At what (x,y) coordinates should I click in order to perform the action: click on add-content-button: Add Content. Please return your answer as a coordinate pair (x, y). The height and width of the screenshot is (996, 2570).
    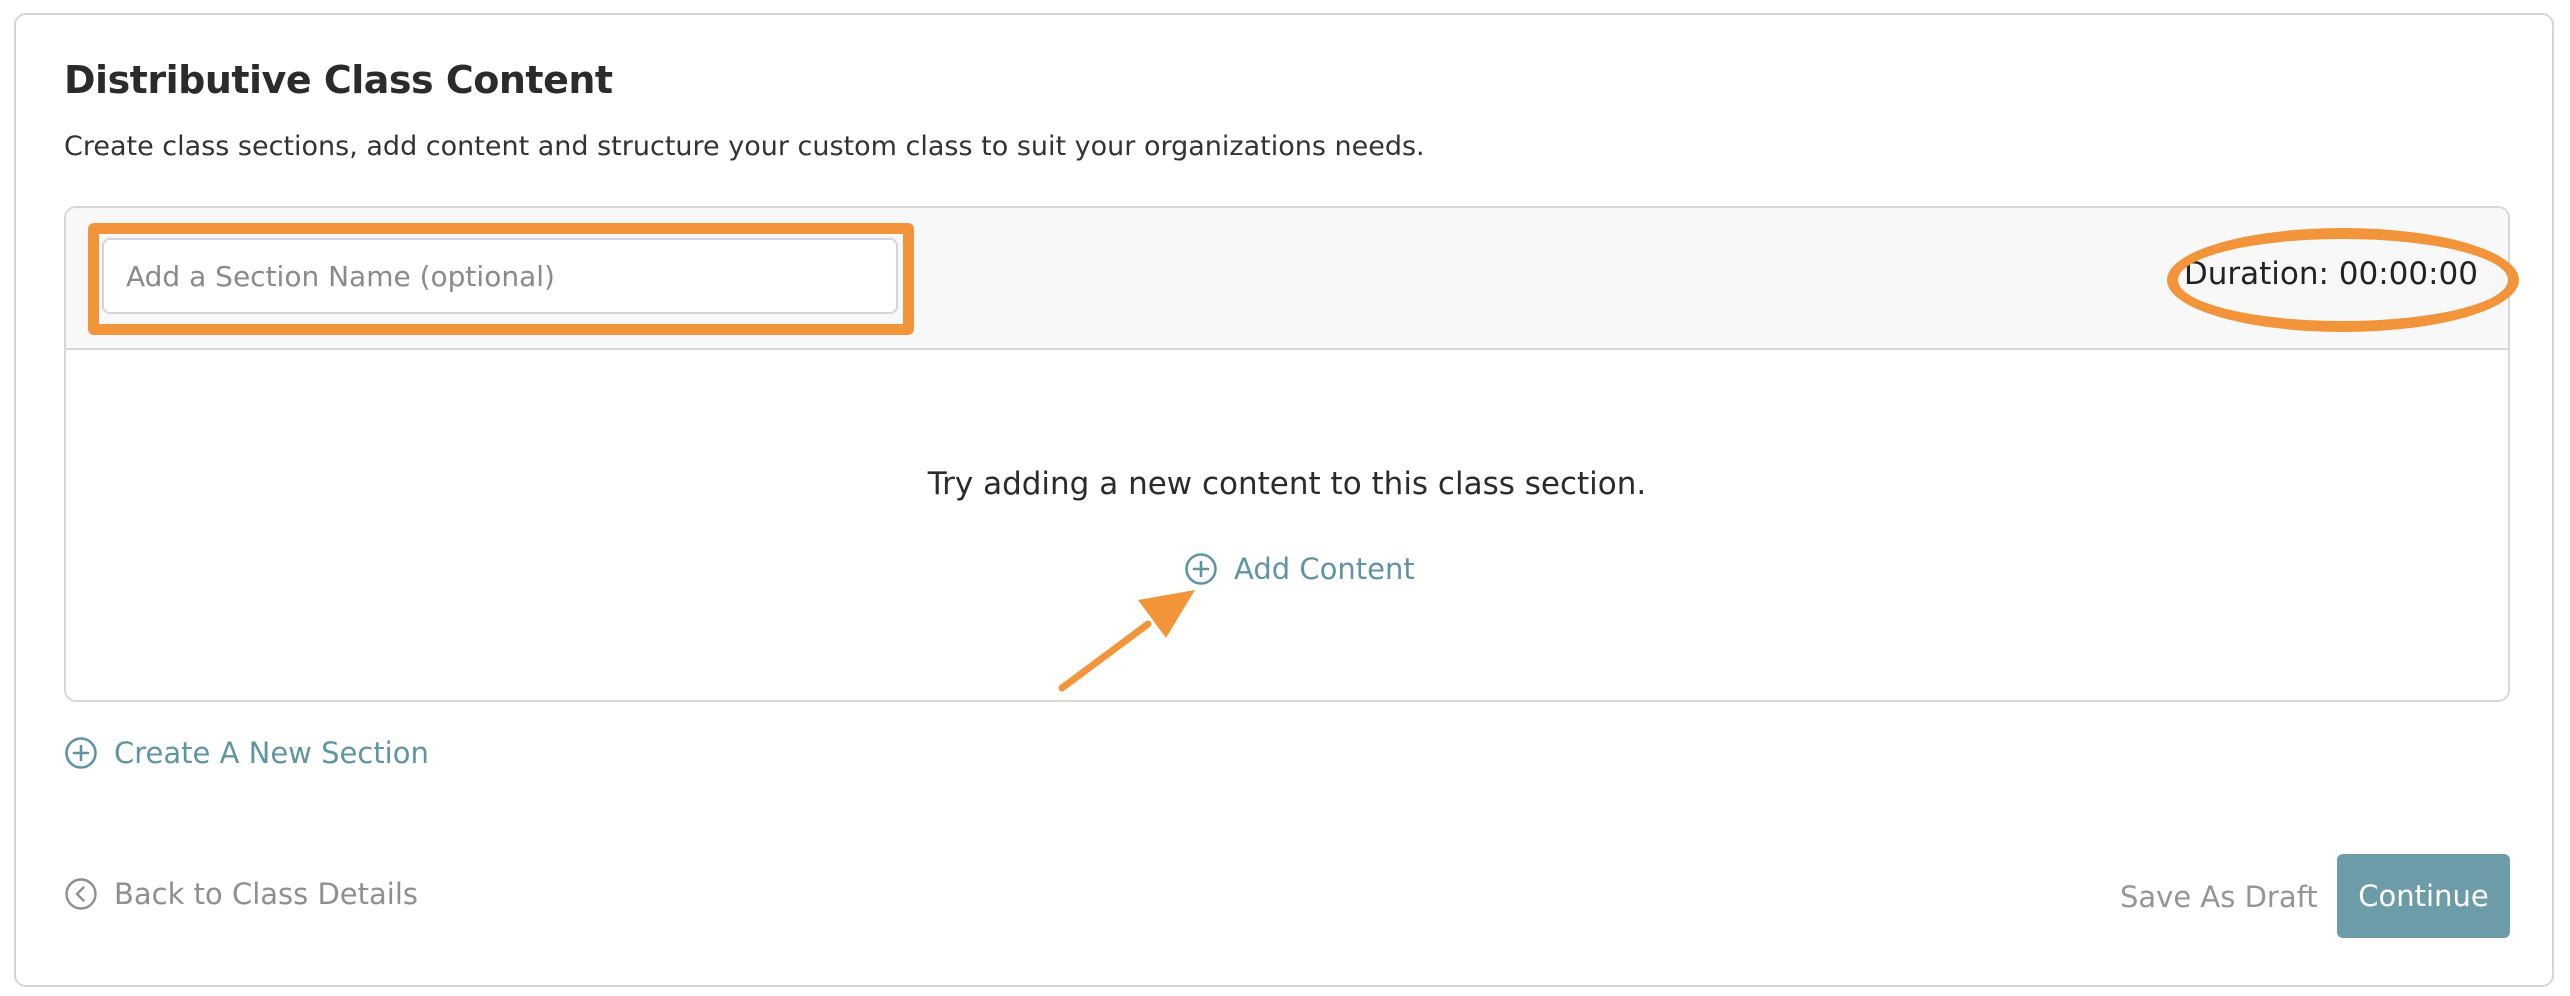
    Looking at the image, I should click on (1299, 569).